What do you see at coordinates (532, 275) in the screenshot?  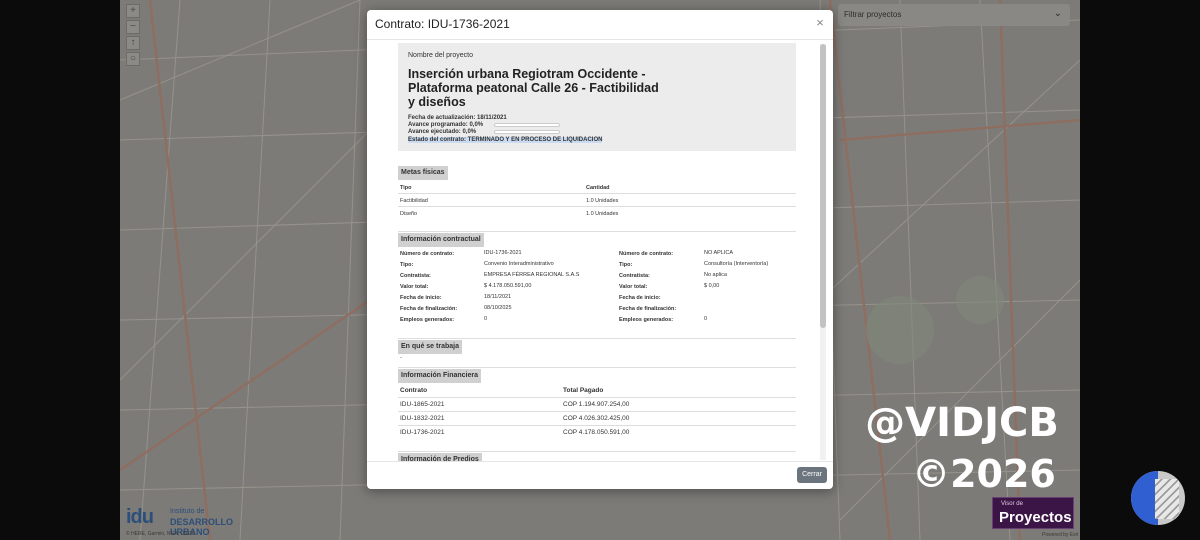 I see `contractual-left-value-3: EMPRESA FÉRREA REGIONAL S.A.S` at bounding box center [532, 275].